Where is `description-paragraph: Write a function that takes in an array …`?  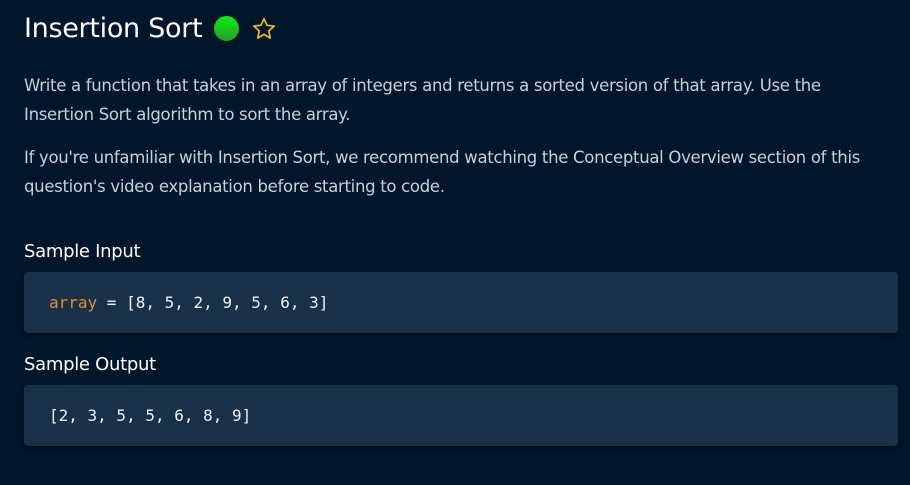 description-paragraph: Write a function that takes in an array … is located at coordinates (422, 100).